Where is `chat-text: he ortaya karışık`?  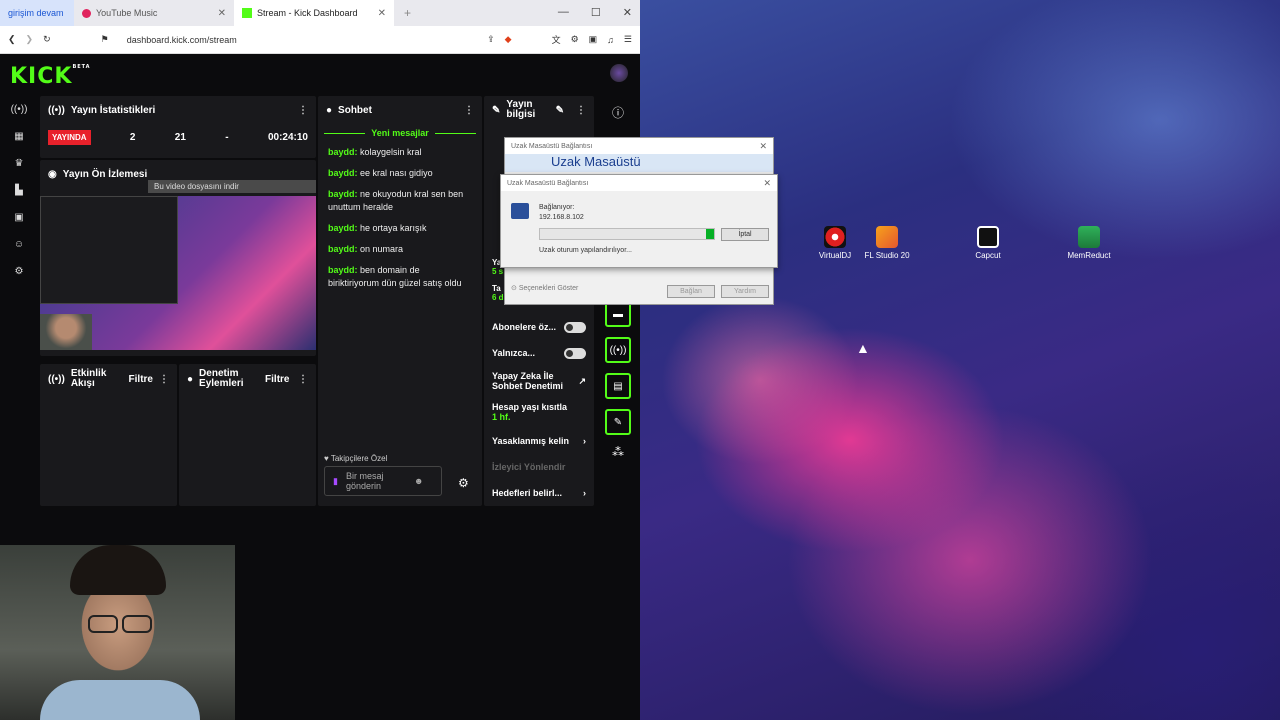
chat-text: he ortaya karışık is located at coordinates (393, 228).